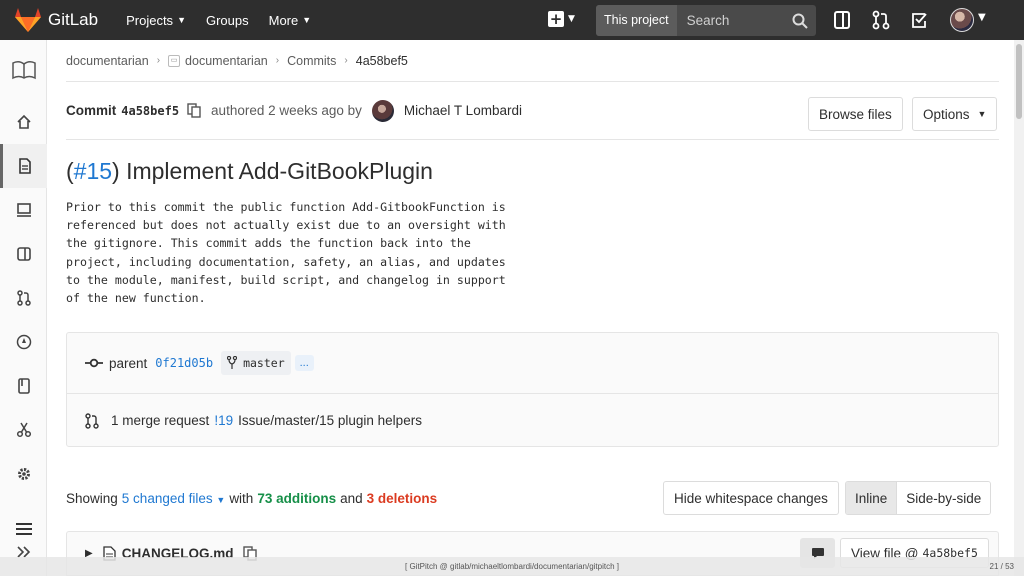 This screenshot has width=1024, height=576. Describe the element at coordinates (160, 420) in the screenshot. I see `merge-request-count: 1 merge request` at that location.